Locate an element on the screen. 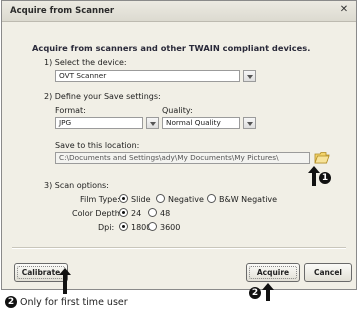 The width and height of the screenshot is (360, 311). film-type-slide-radio is located at coordinates (123, 198).